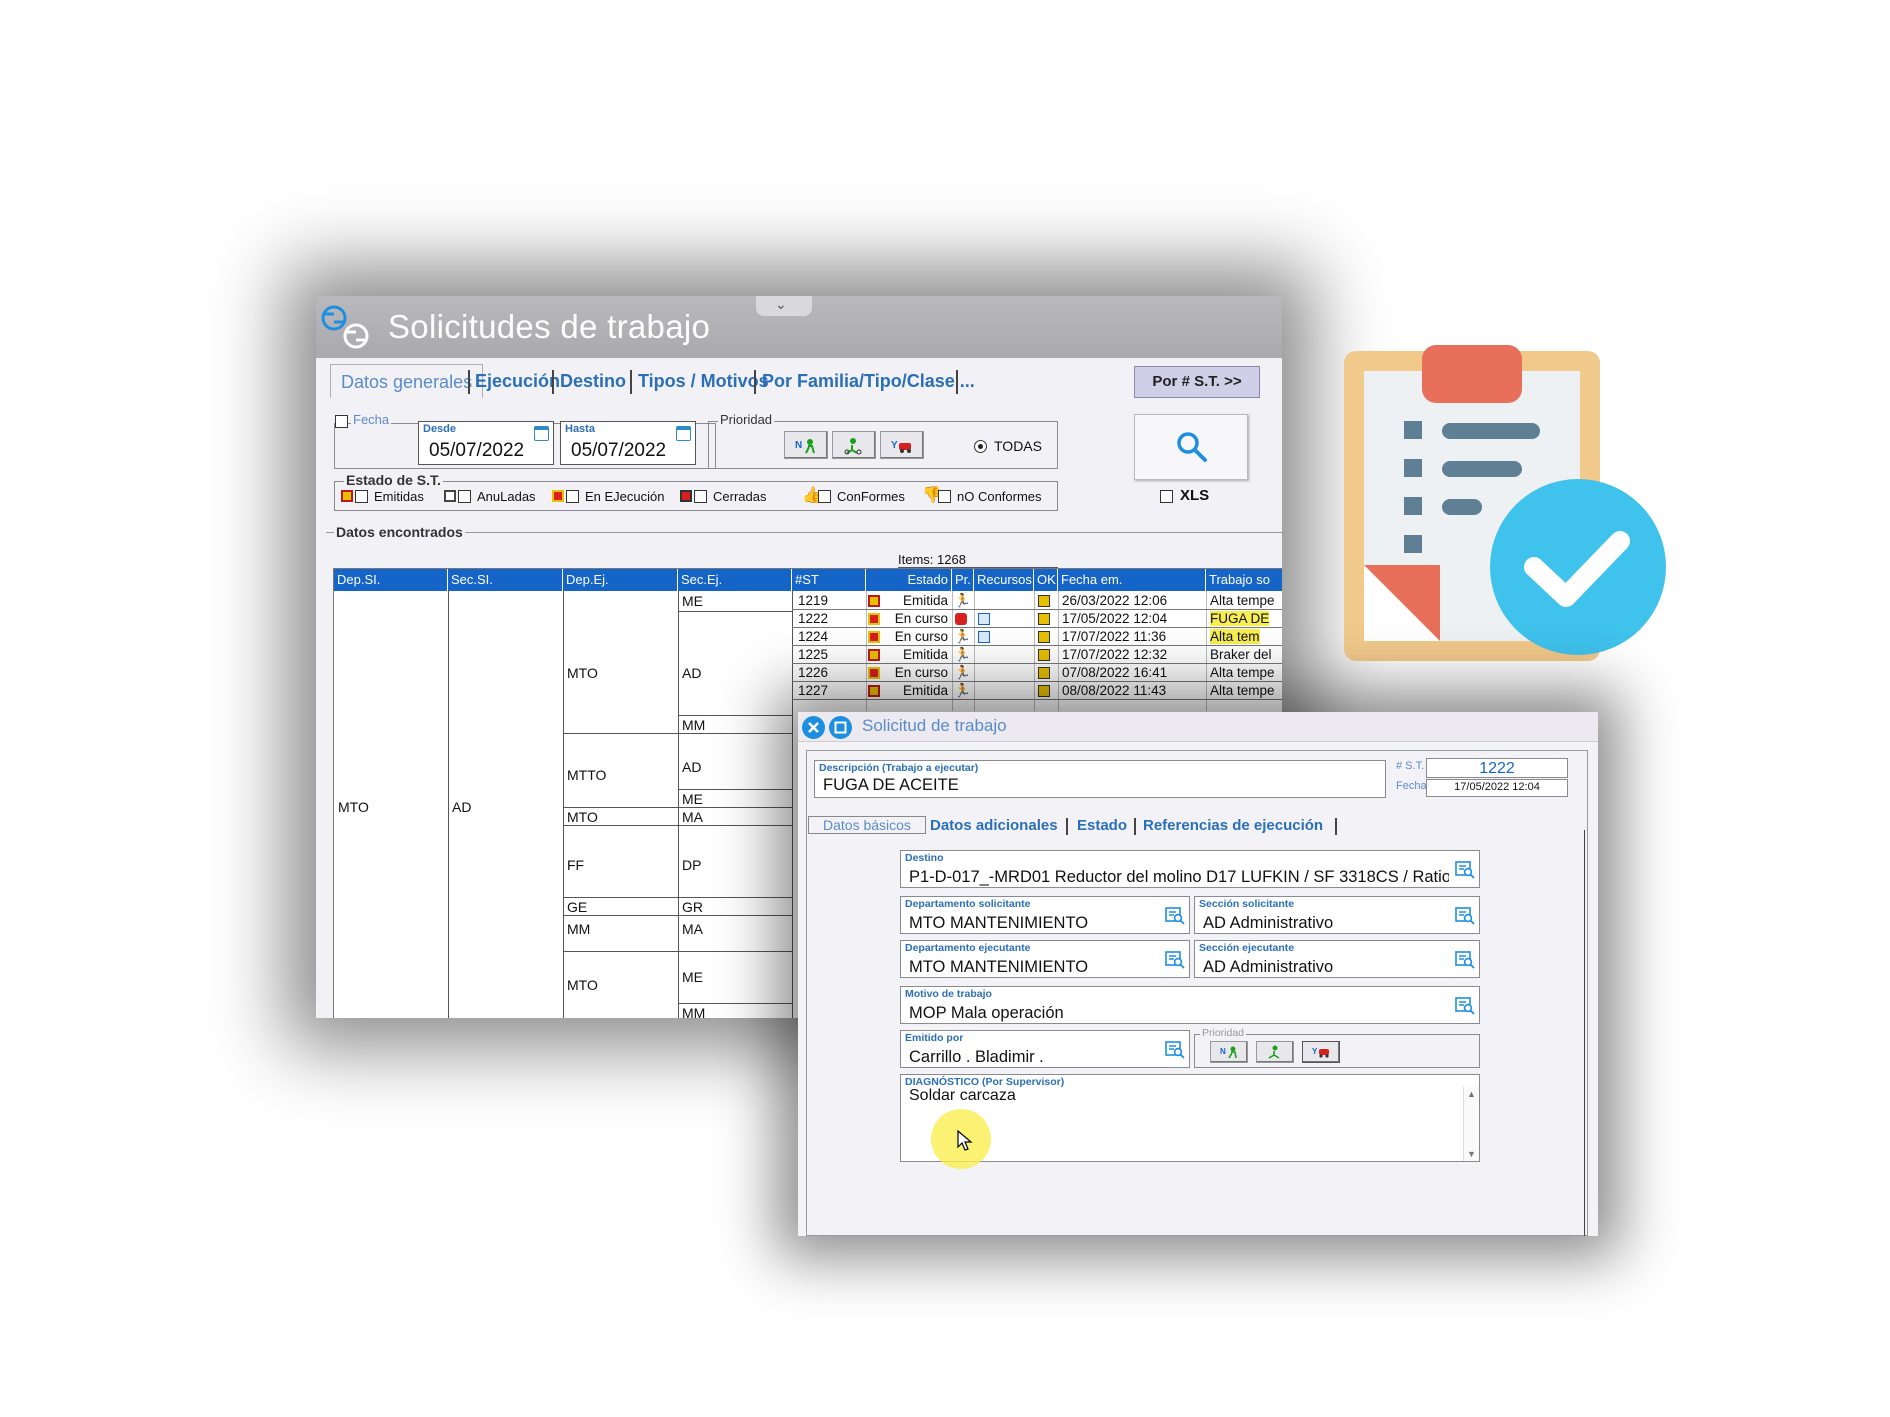 This screenshot has height=1417, width=1890. Describe the element at coordinates (593, 381) in the screenshot. I see `tab-destino: Destino` at that location.